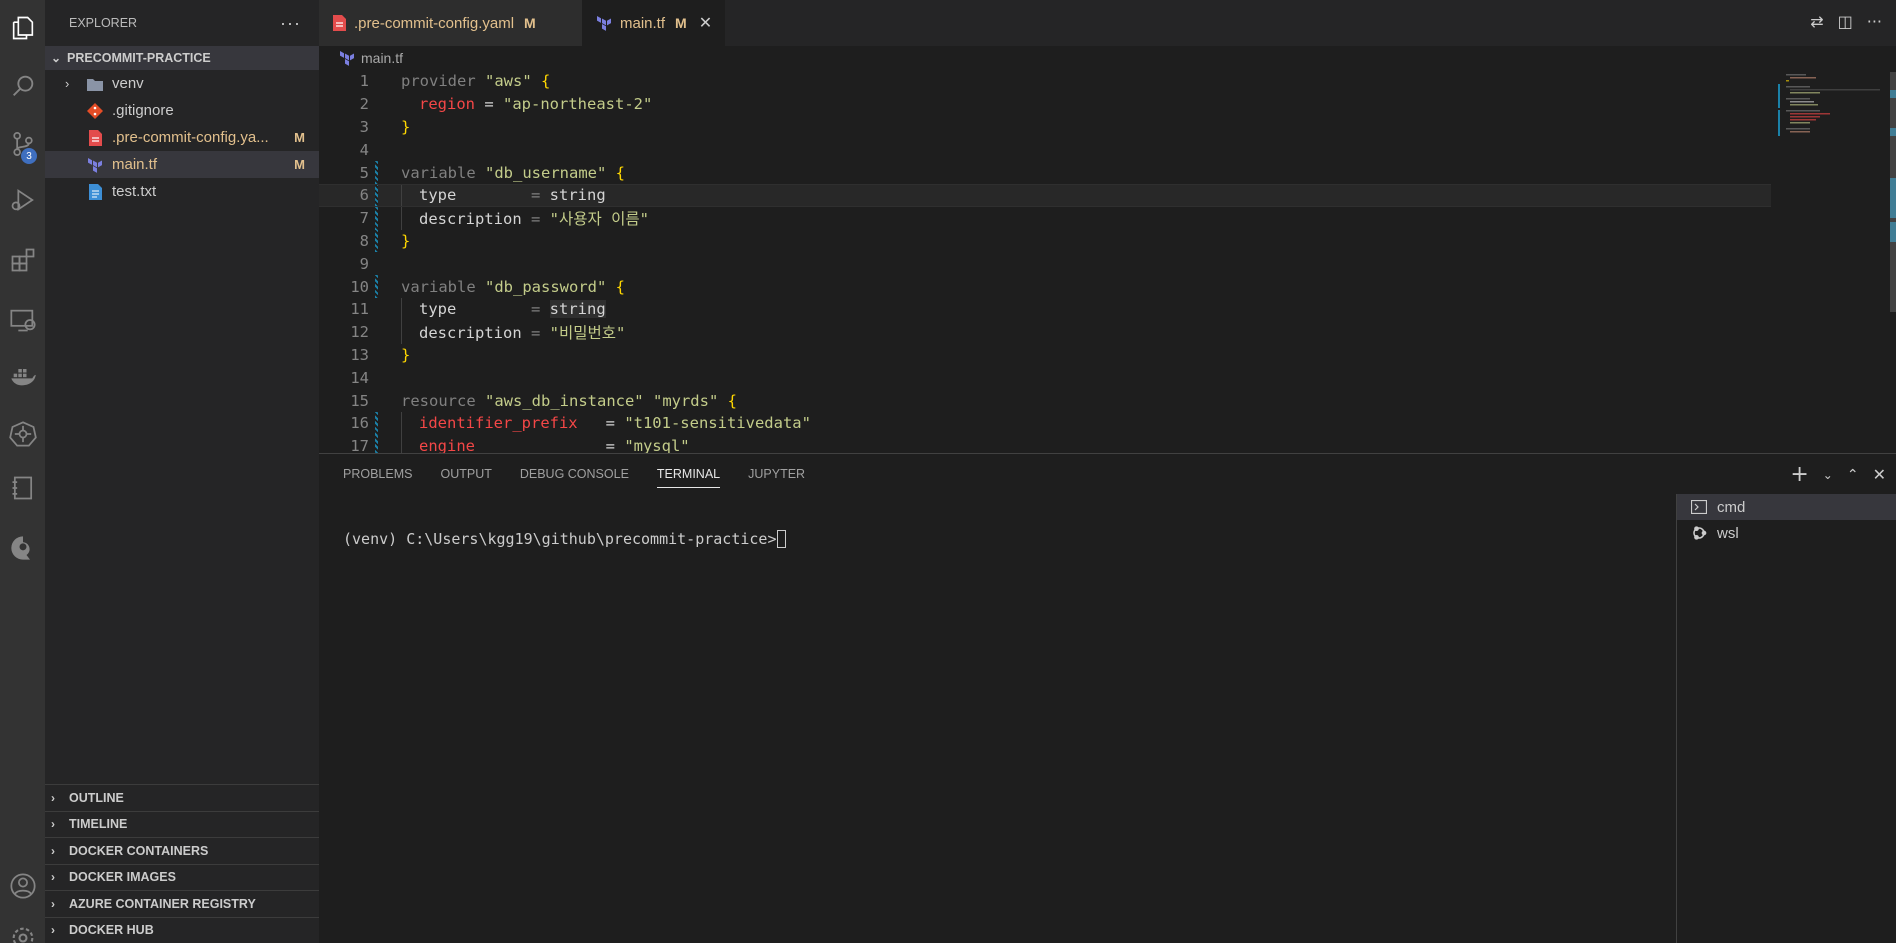 The width and height of the screenshot is (1896, 943). I want to click on section-docker-images: › DOCKER IMAGES, so click(182, 876).